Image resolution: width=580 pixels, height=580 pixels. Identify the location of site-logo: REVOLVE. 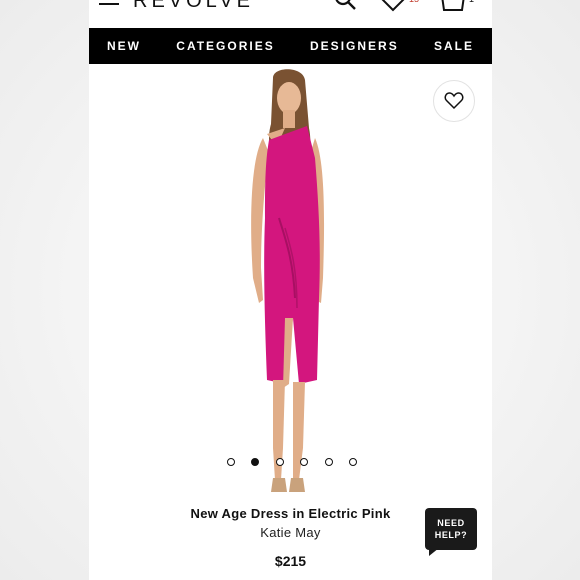
(193, 6).